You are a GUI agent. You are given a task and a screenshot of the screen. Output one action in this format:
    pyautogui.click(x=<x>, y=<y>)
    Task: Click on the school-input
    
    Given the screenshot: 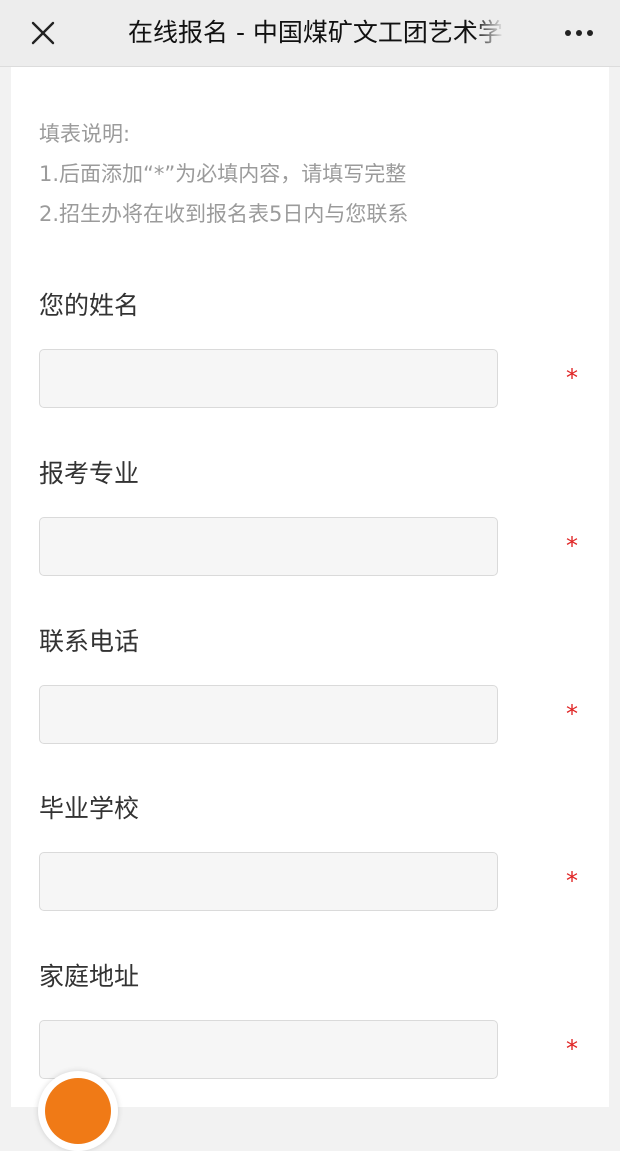 What is the action you would take?
    pyautogui.click(x=268, y=881)
    